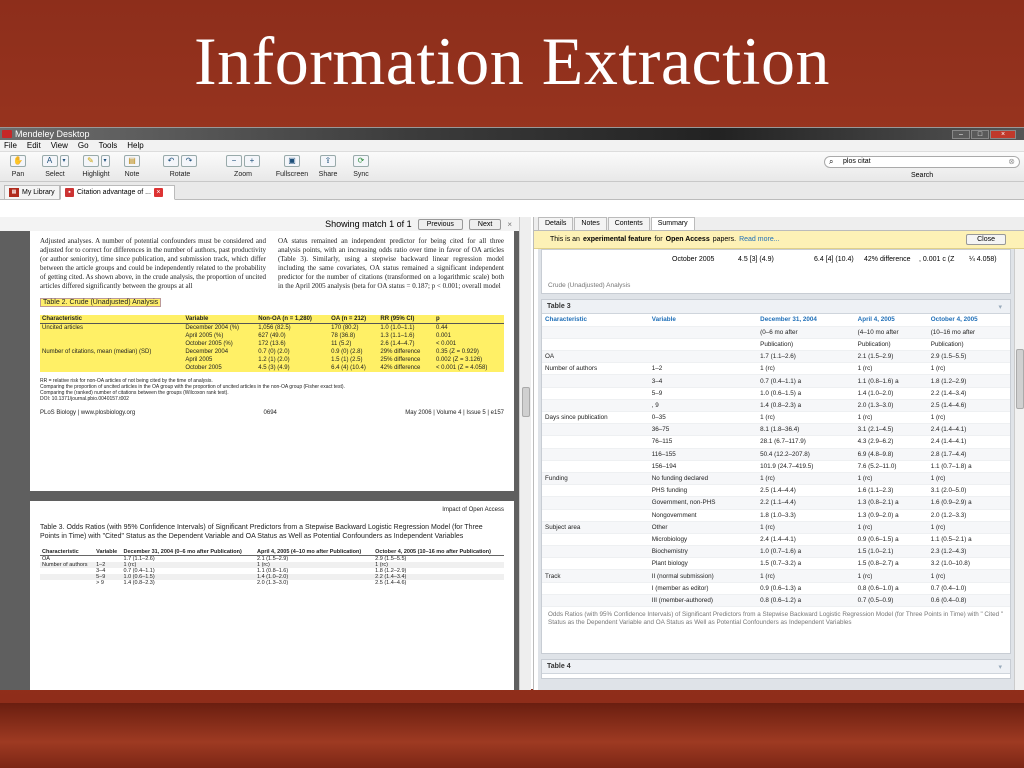  I want to click on table-cell: 0.7 (0.4–1.1) a, so click(806, 381).